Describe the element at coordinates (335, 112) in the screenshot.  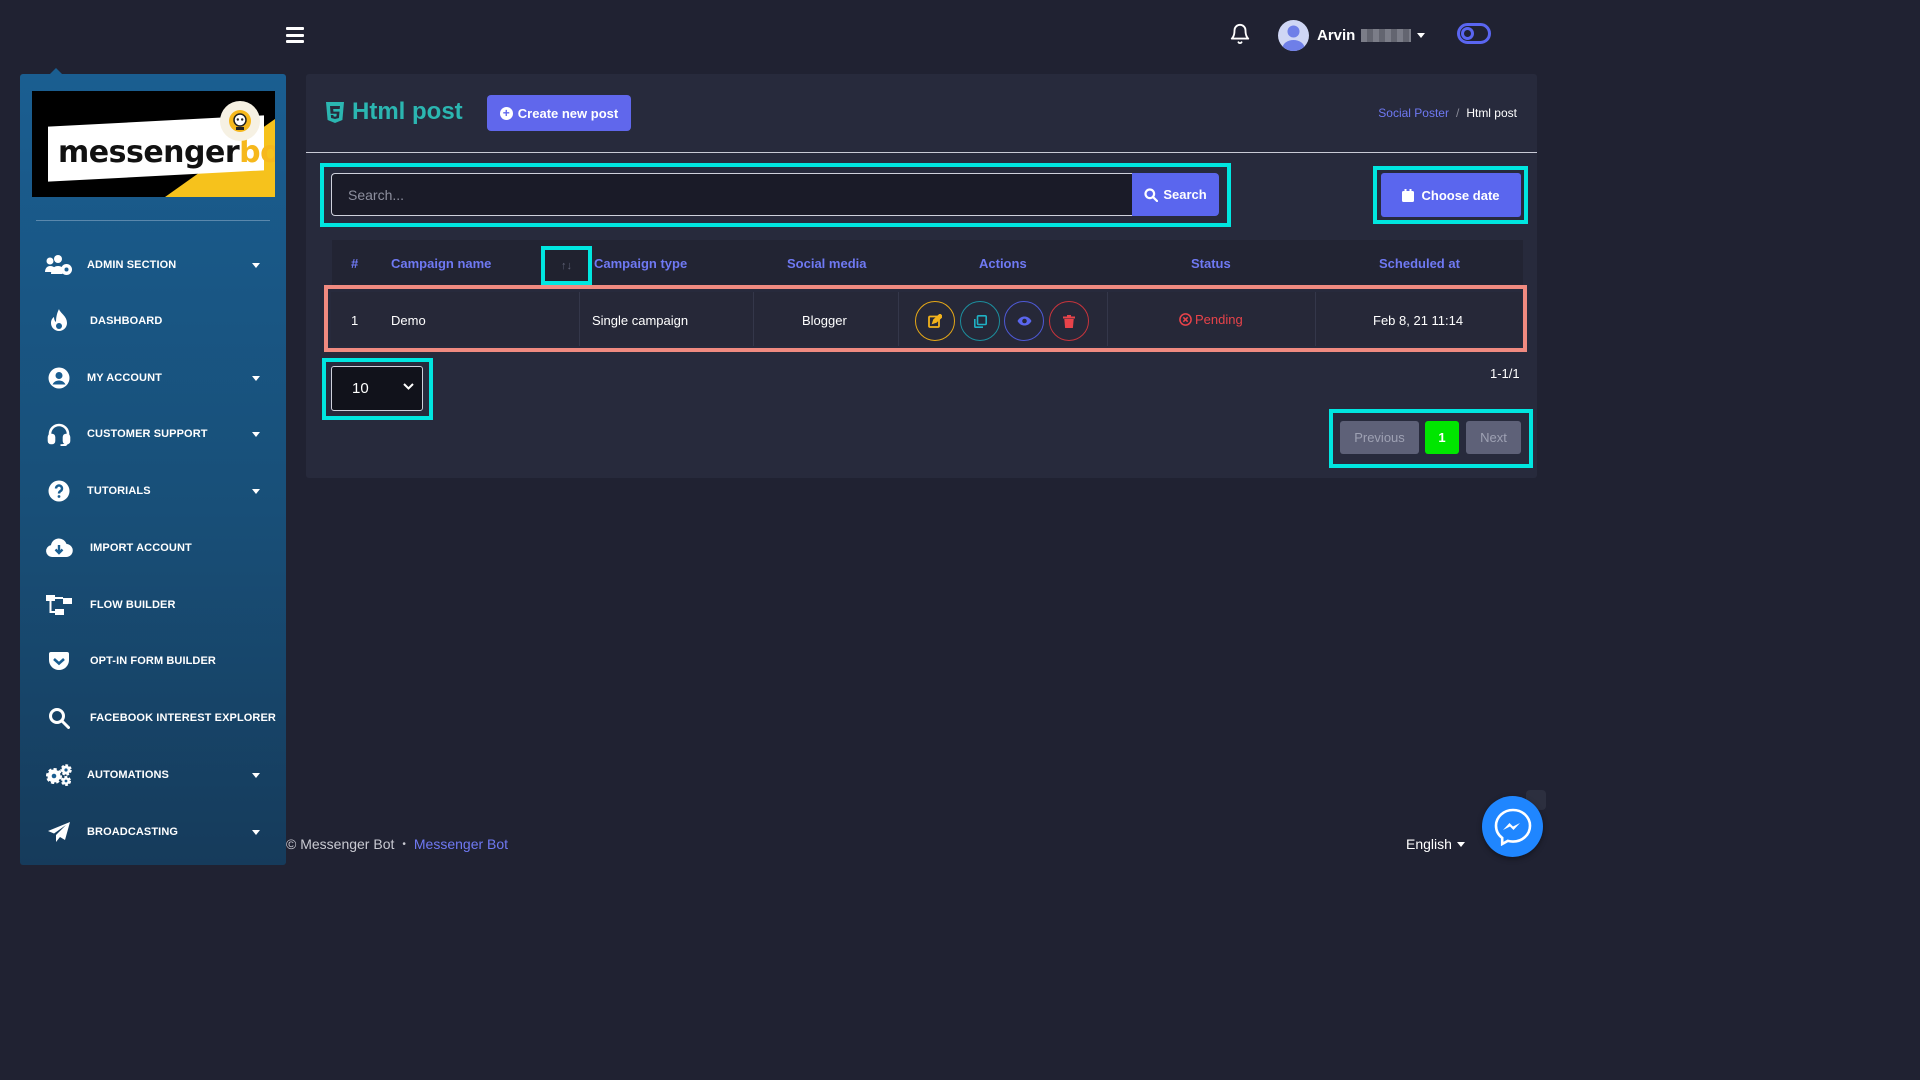
I see `html5-icon` at that location.